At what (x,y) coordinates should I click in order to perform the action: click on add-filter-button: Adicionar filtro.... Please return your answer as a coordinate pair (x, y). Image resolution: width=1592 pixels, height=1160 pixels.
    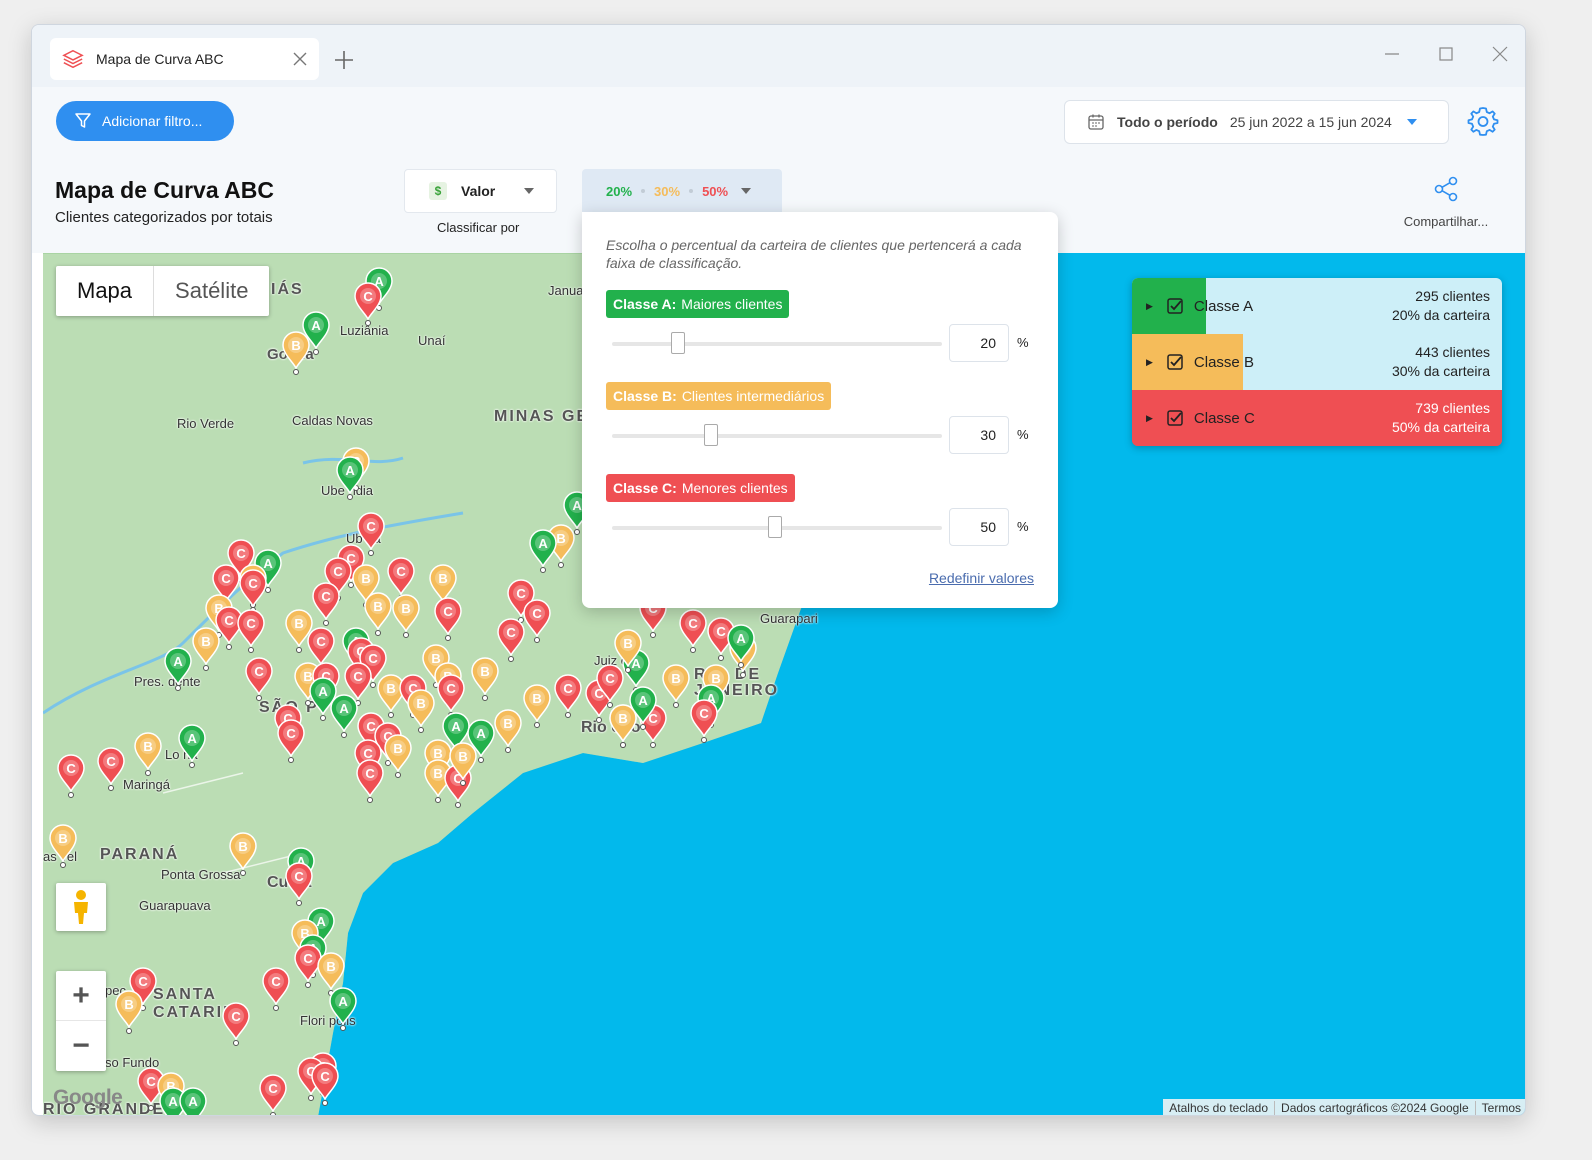
    Looking at the image, I should click on (145, 121).